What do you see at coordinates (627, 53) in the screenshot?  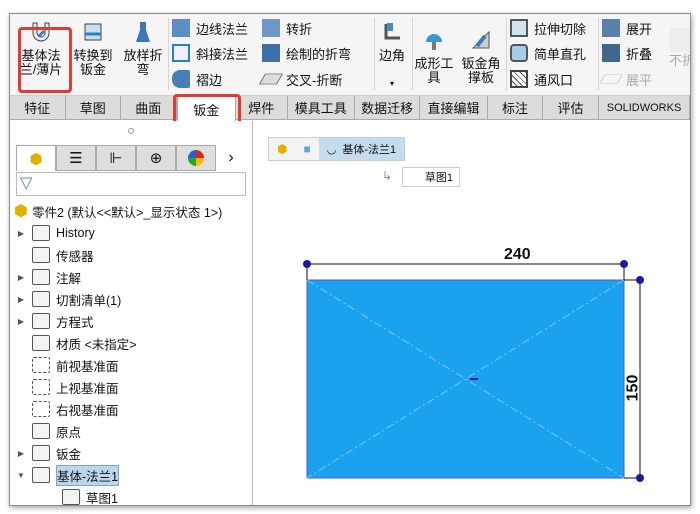 I see `fold-button: 折叠` at bounding box center [627, 53].